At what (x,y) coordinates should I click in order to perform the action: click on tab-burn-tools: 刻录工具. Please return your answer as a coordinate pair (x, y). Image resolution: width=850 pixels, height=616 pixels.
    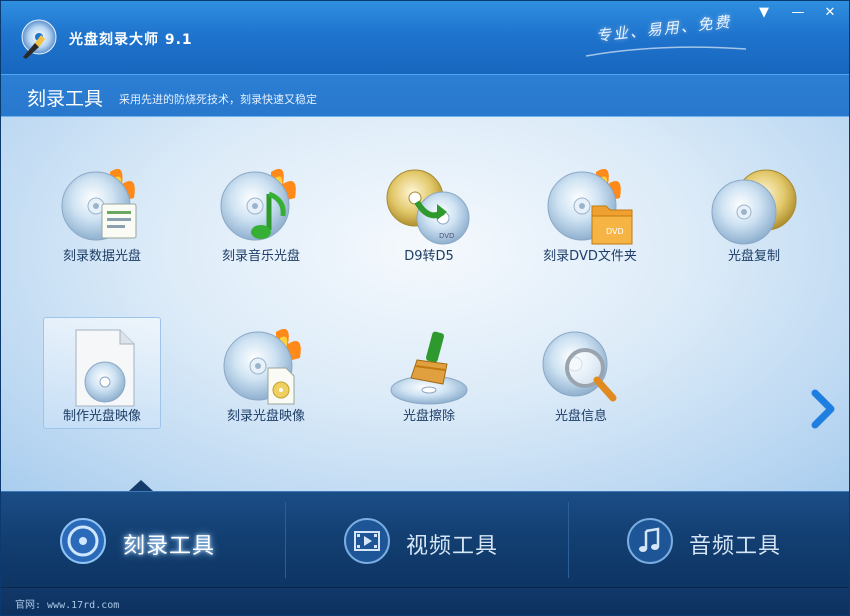
    Looking at the image, I should click on (142, 540).